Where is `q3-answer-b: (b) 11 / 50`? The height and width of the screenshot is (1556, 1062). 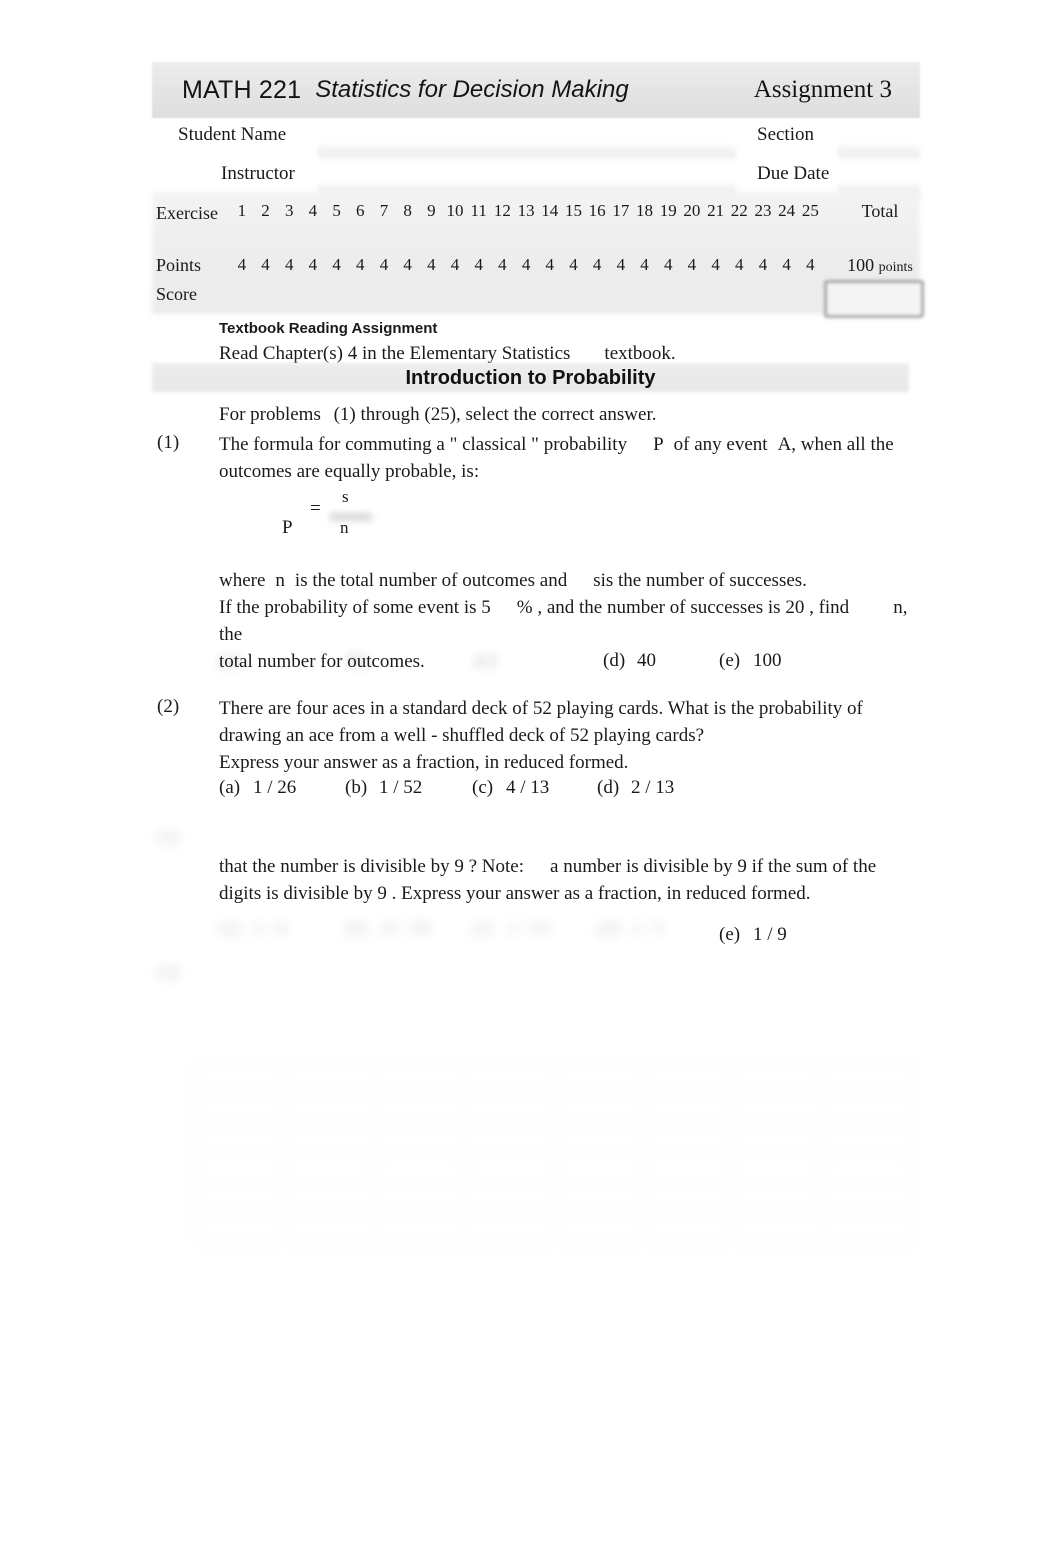 q3-answer-b: (b) 11 / 50 is located at coordinates (388, 929).